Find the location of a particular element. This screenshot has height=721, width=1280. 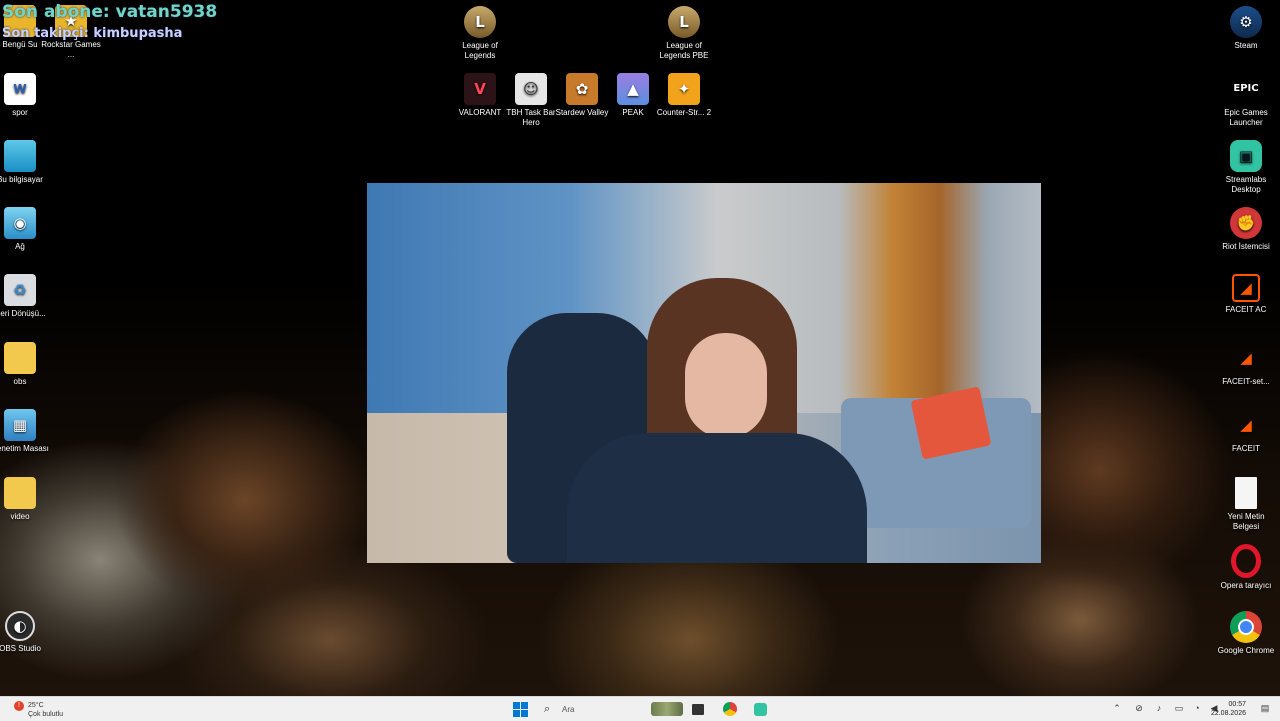

desktop-icon-label: Ağ is located at coordinates (20, 246).